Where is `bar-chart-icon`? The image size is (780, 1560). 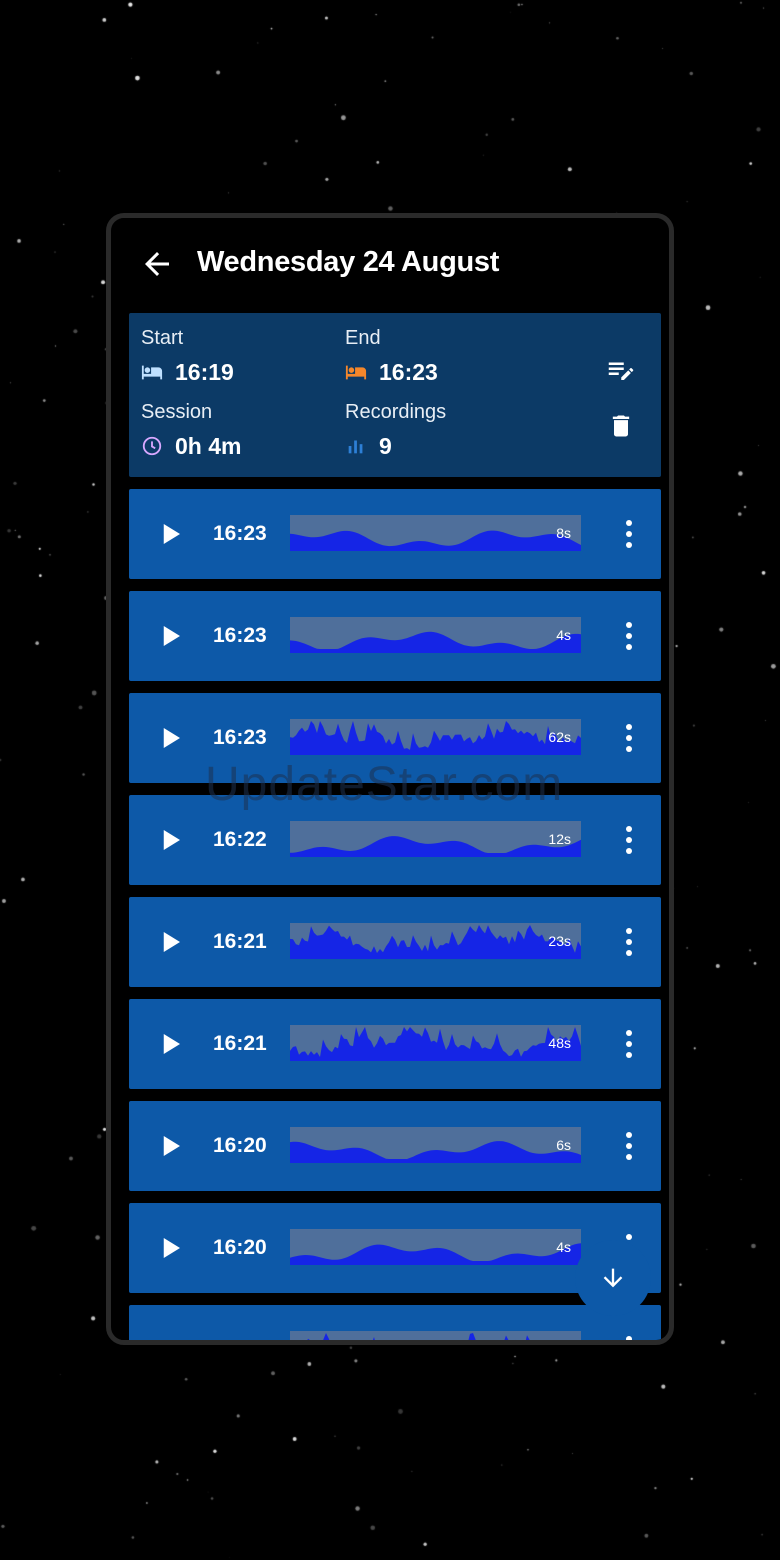 bar-chart-icon is located at coordinates (355, 447).